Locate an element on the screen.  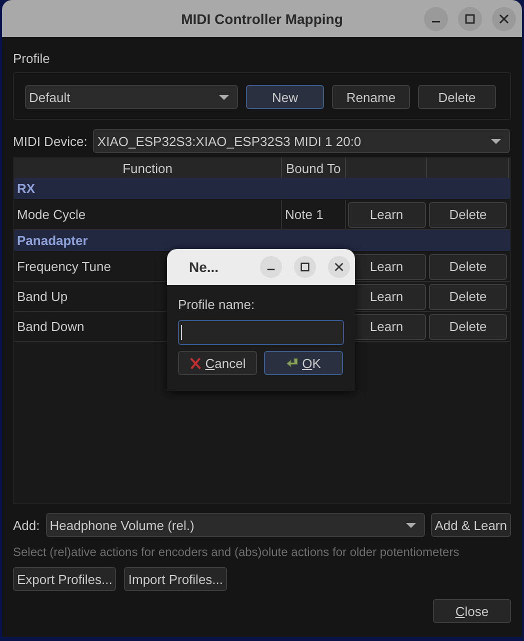
learn-button: Learn is located at coordinates (387, 215).